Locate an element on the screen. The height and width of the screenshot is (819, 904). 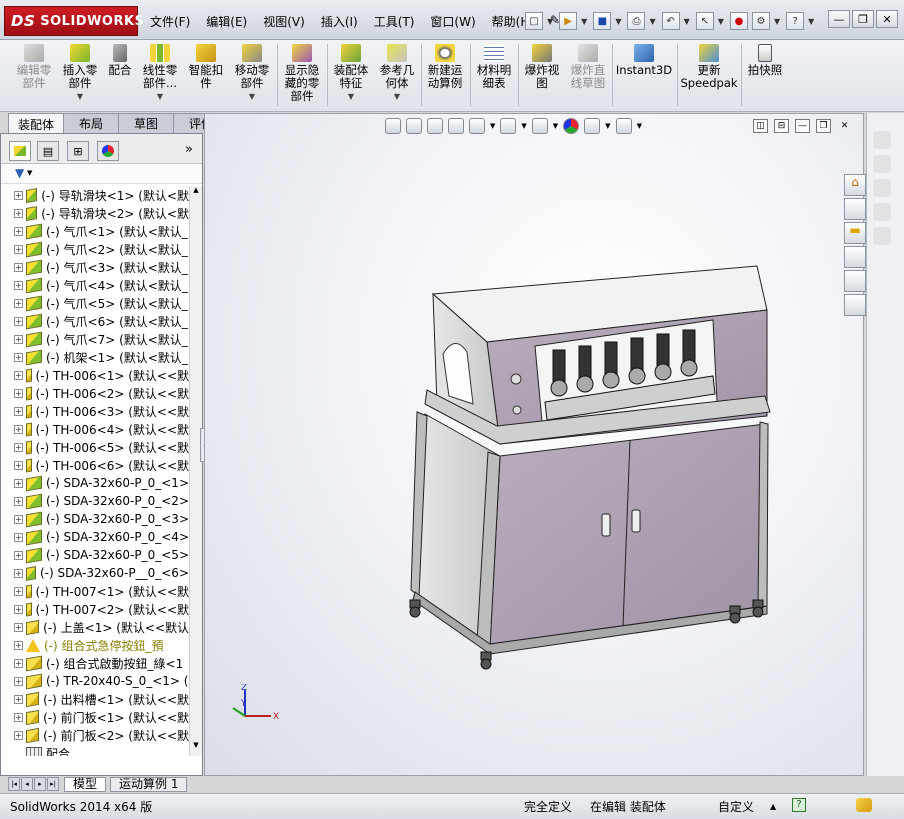
mate-button: 配合 is located at coordinates (120, 60).